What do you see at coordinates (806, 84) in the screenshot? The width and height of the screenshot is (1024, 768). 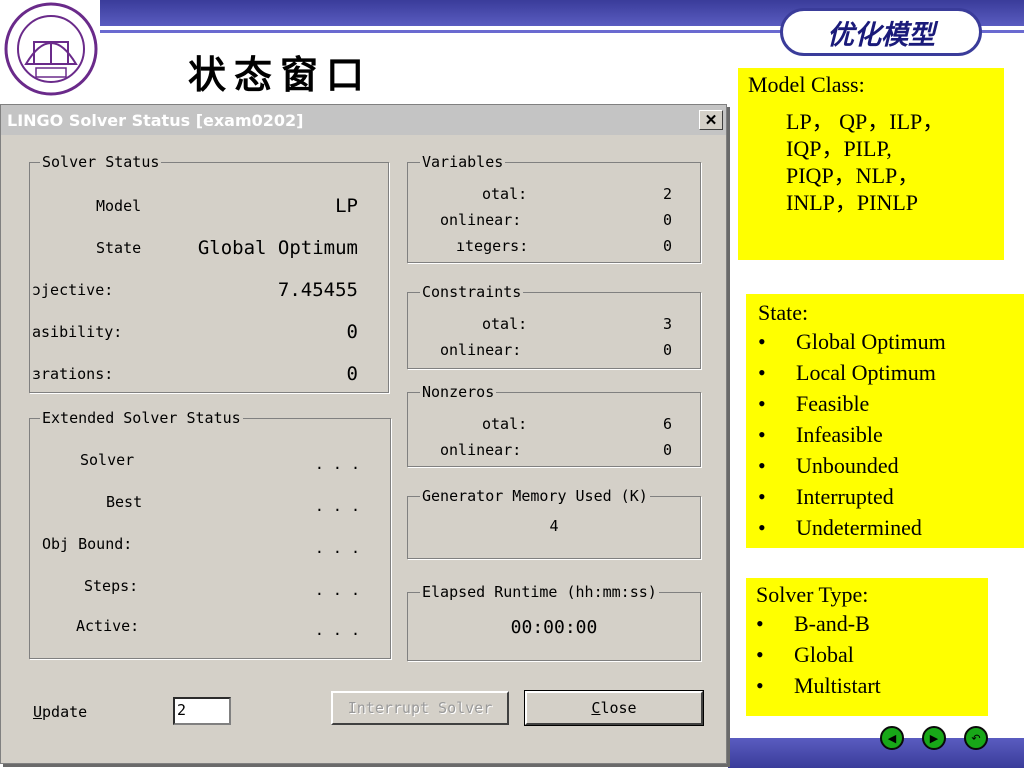 I see `model-class-heading: Model Class:` at bounding box center [806, 84].